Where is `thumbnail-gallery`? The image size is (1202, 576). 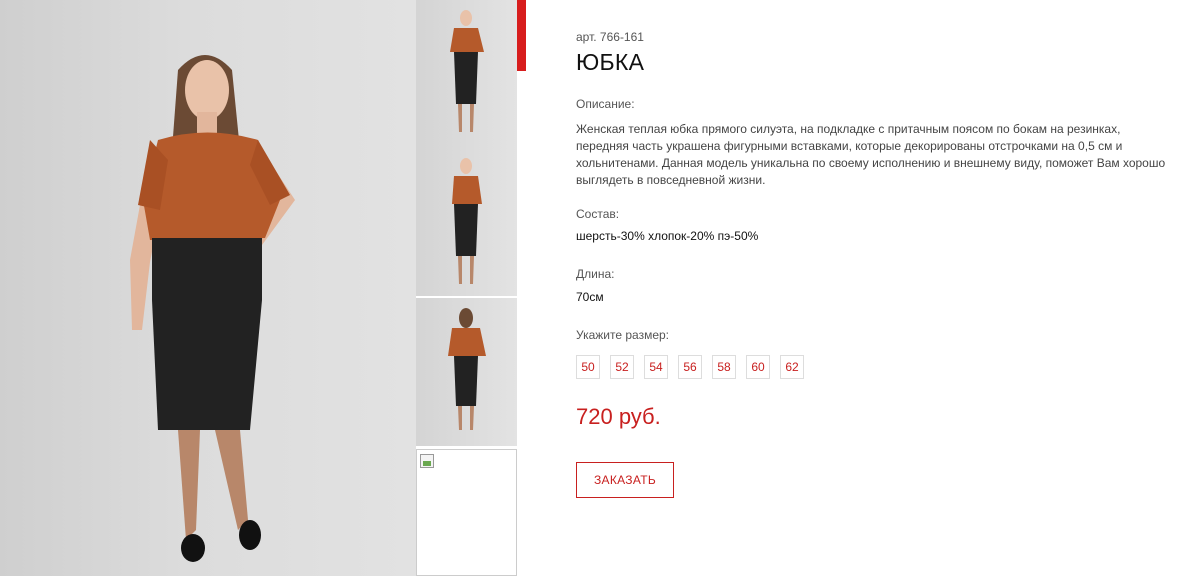
thumbnail-gallery is located at coordinates (466, 288).